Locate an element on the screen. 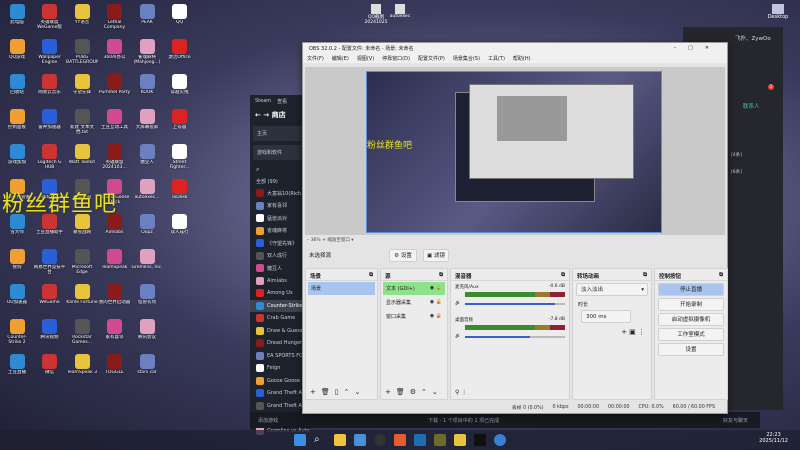 The height and width of the screenshot is (450, 800). game-list-item: Grand Theft Auto IV is located at coordinates (280, 406).